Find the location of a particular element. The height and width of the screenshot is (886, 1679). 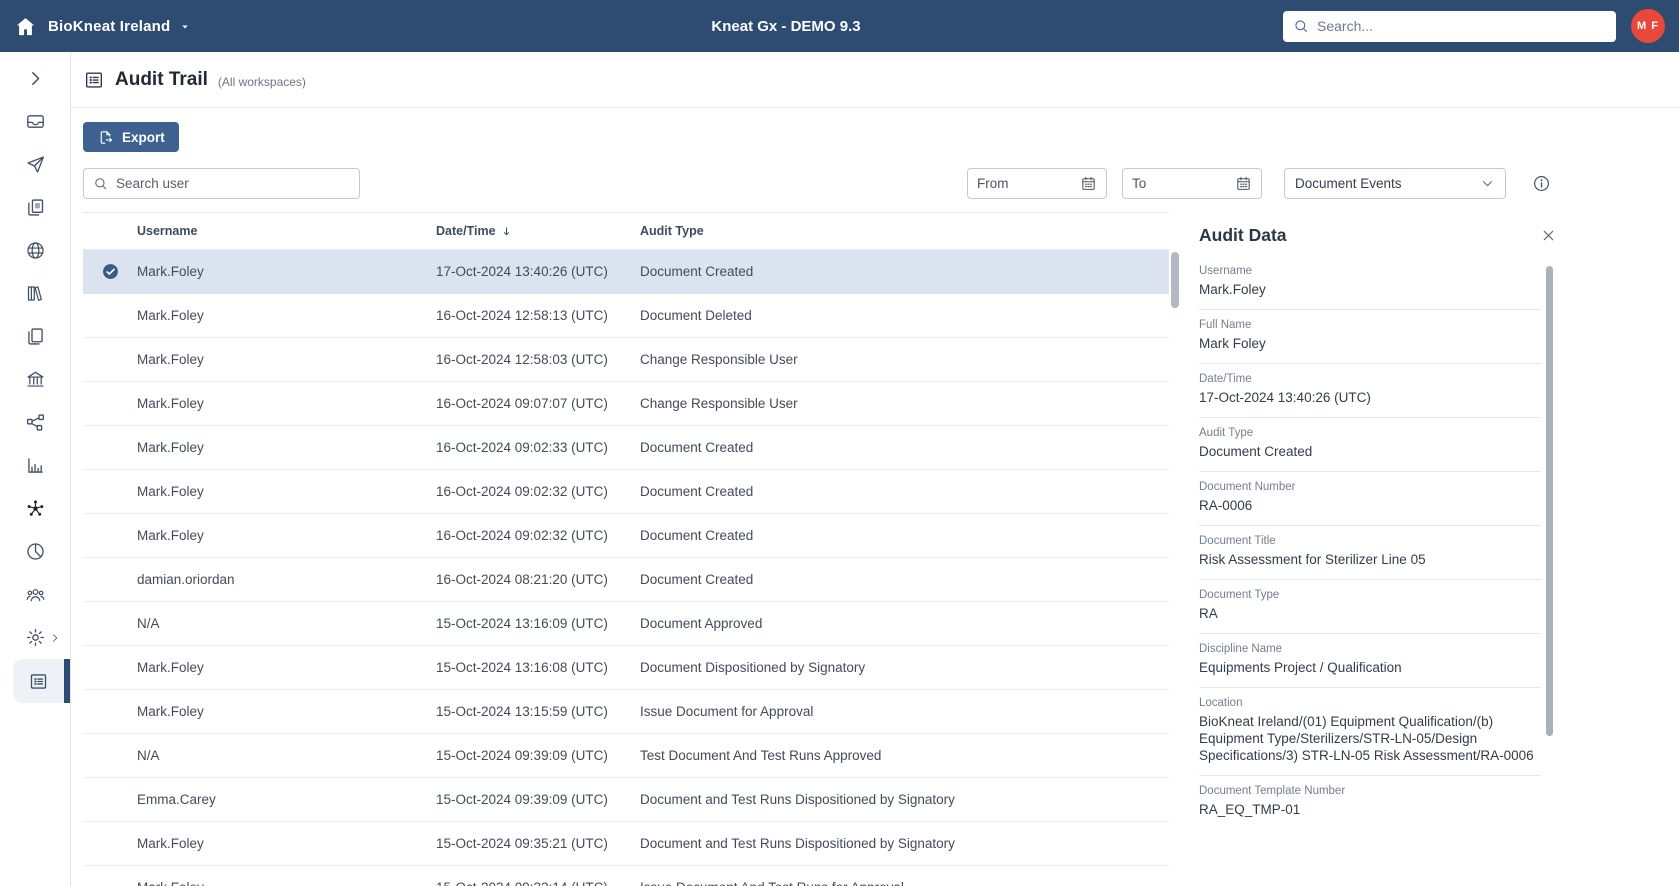

panel-field-label: Full Name is located at coordinates (1225, 325).